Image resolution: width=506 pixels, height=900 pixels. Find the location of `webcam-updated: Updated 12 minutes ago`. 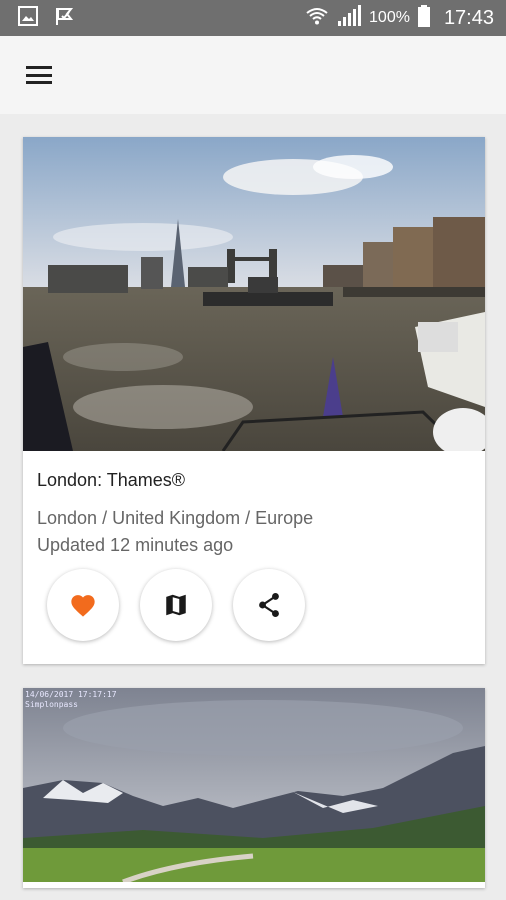

webcam-updated: Updated 12 minutes ago is located at coordinates (135, 545).